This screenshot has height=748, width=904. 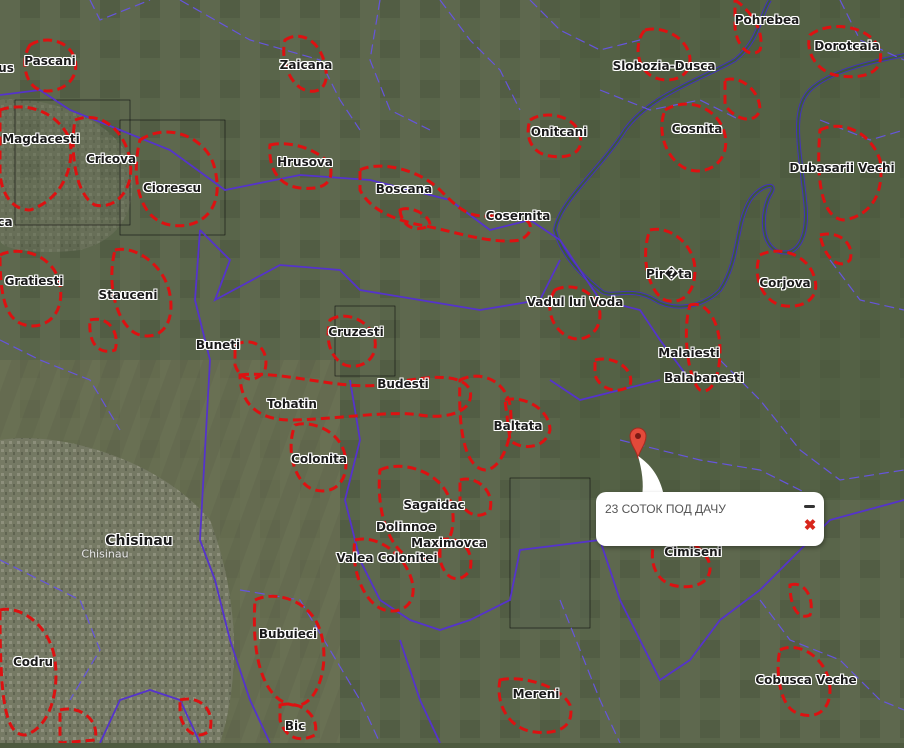 What do you see at coordinates (288, 634) in the screenshot?
I see `place-label: Bubuieci` at bounding box center [288, 634].